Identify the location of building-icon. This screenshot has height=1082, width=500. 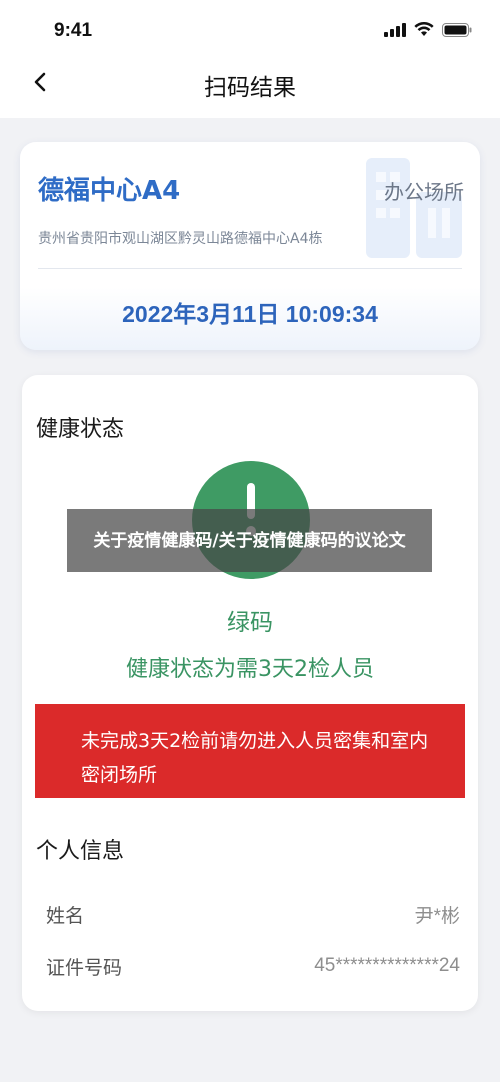
(414, 208).